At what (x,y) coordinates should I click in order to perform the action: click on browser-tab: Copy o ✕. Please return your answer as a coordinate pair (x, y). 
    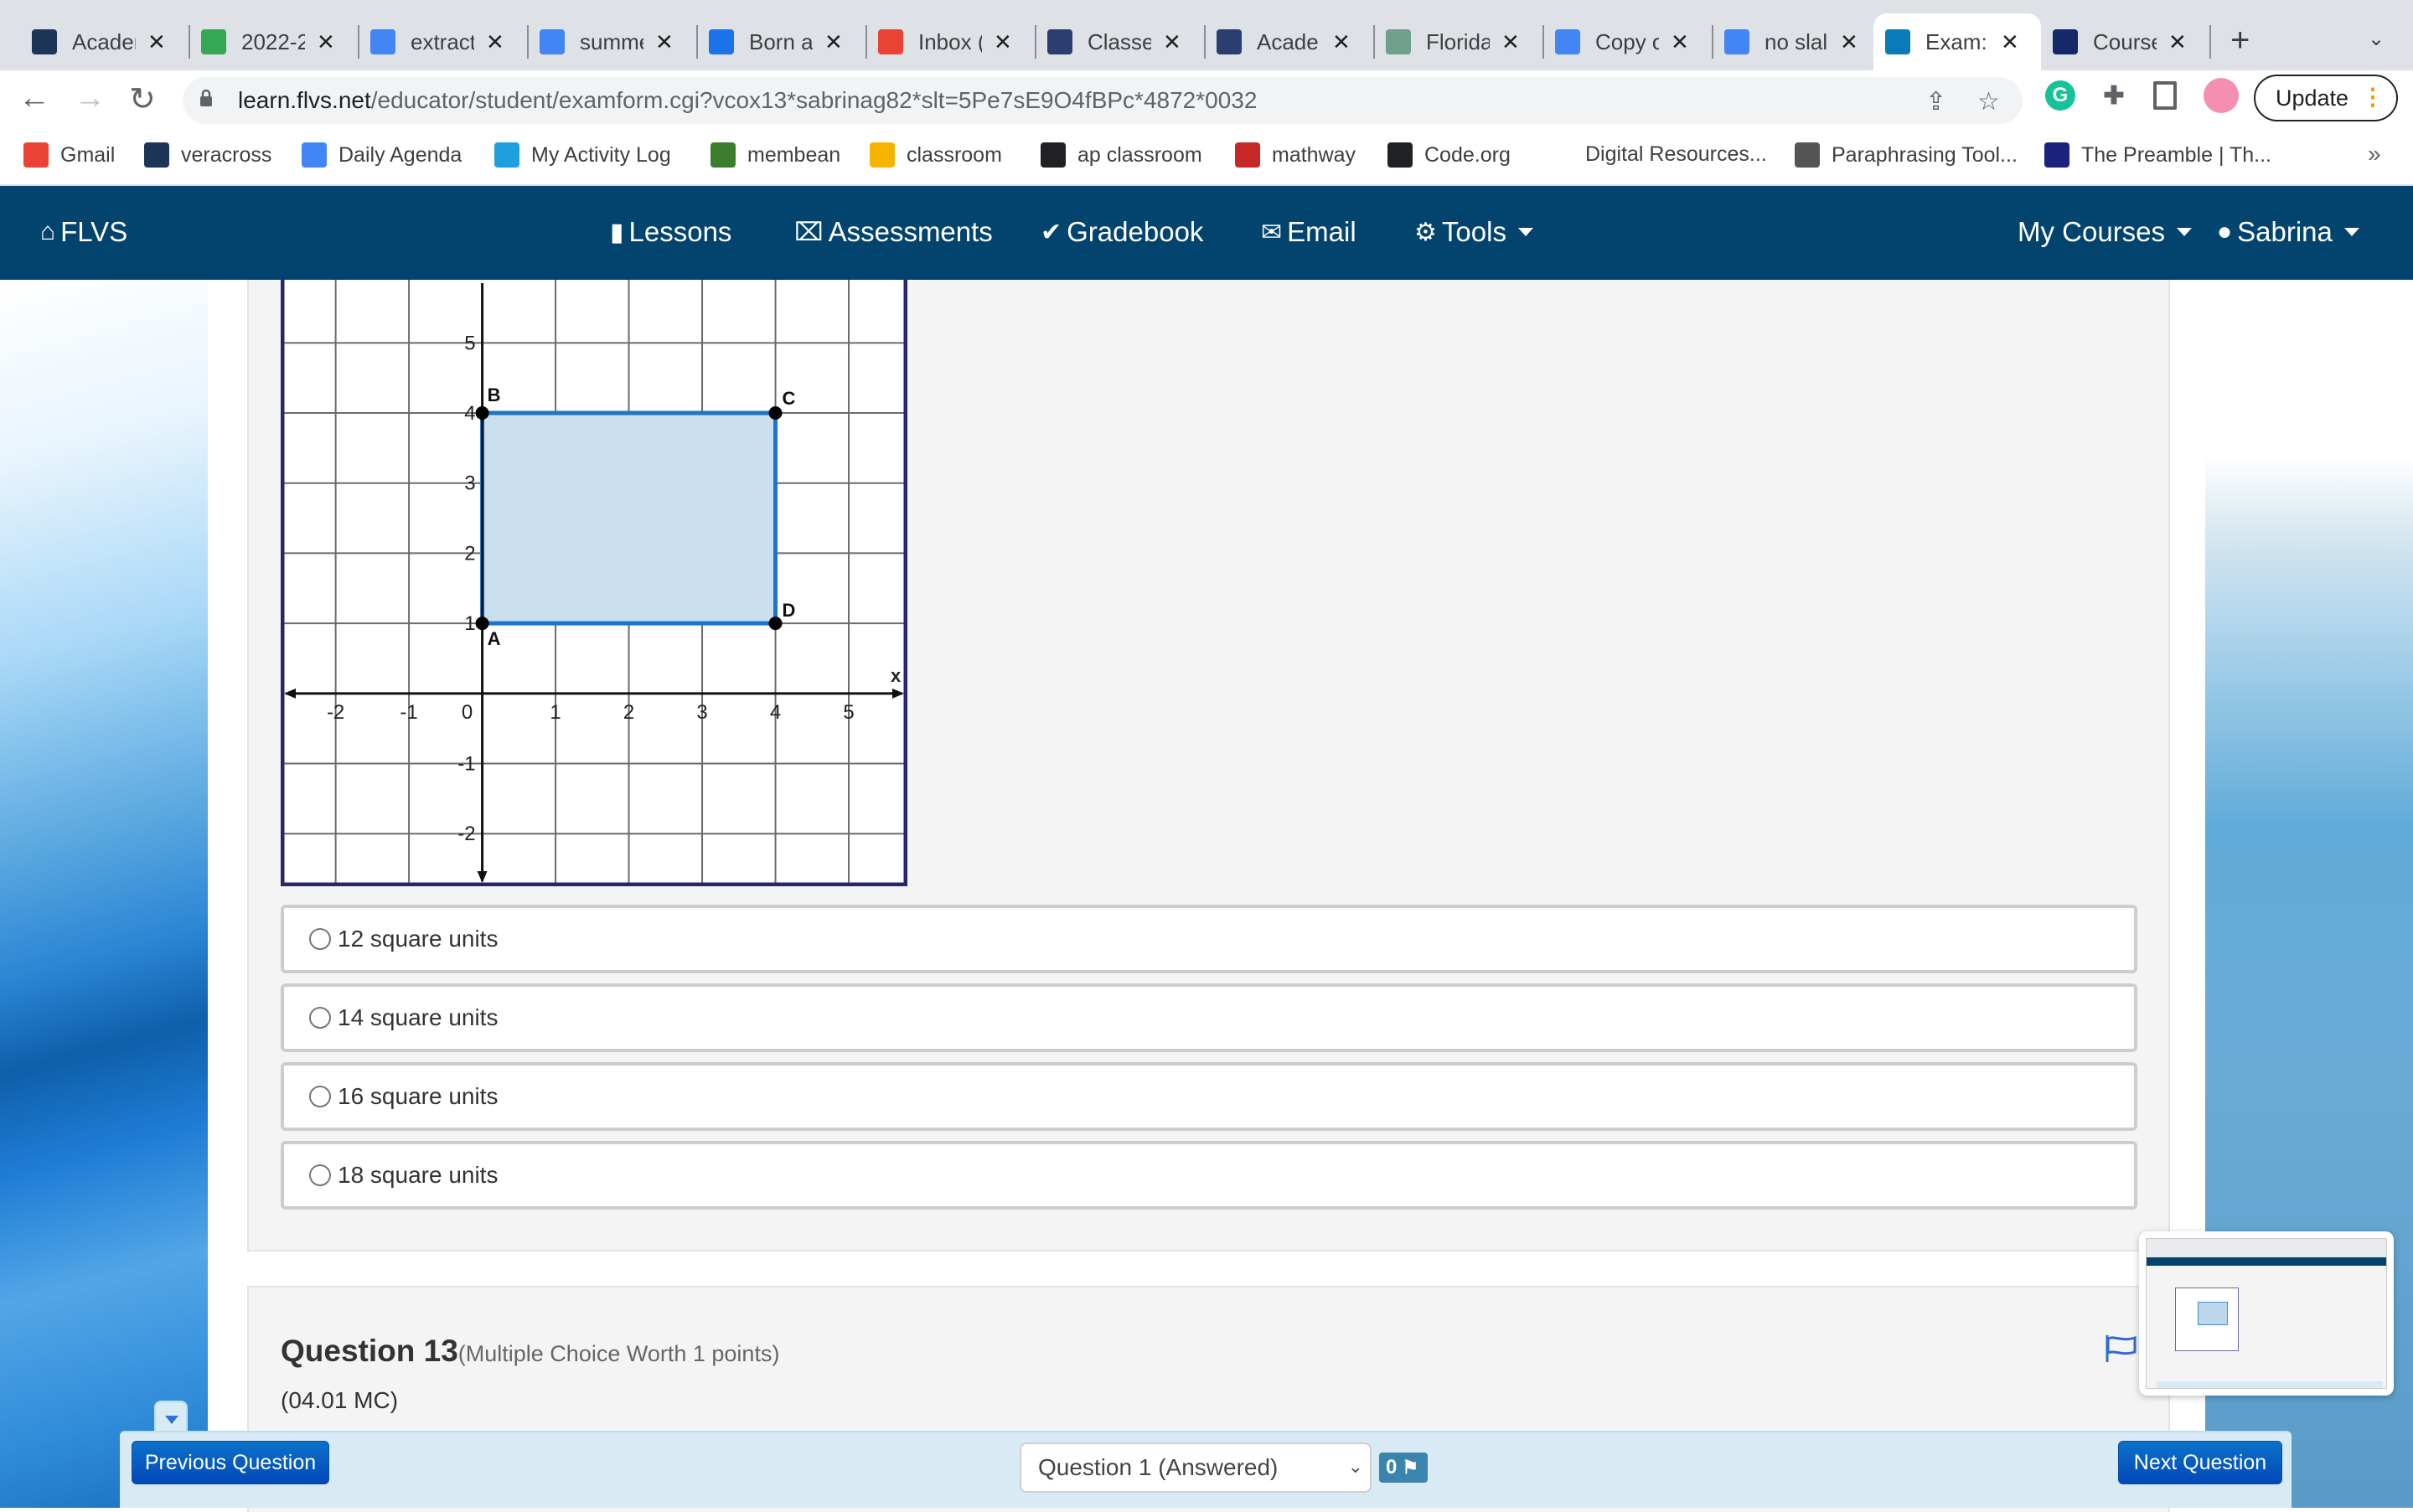
    Looking at the image, I should click on (1628, 41).